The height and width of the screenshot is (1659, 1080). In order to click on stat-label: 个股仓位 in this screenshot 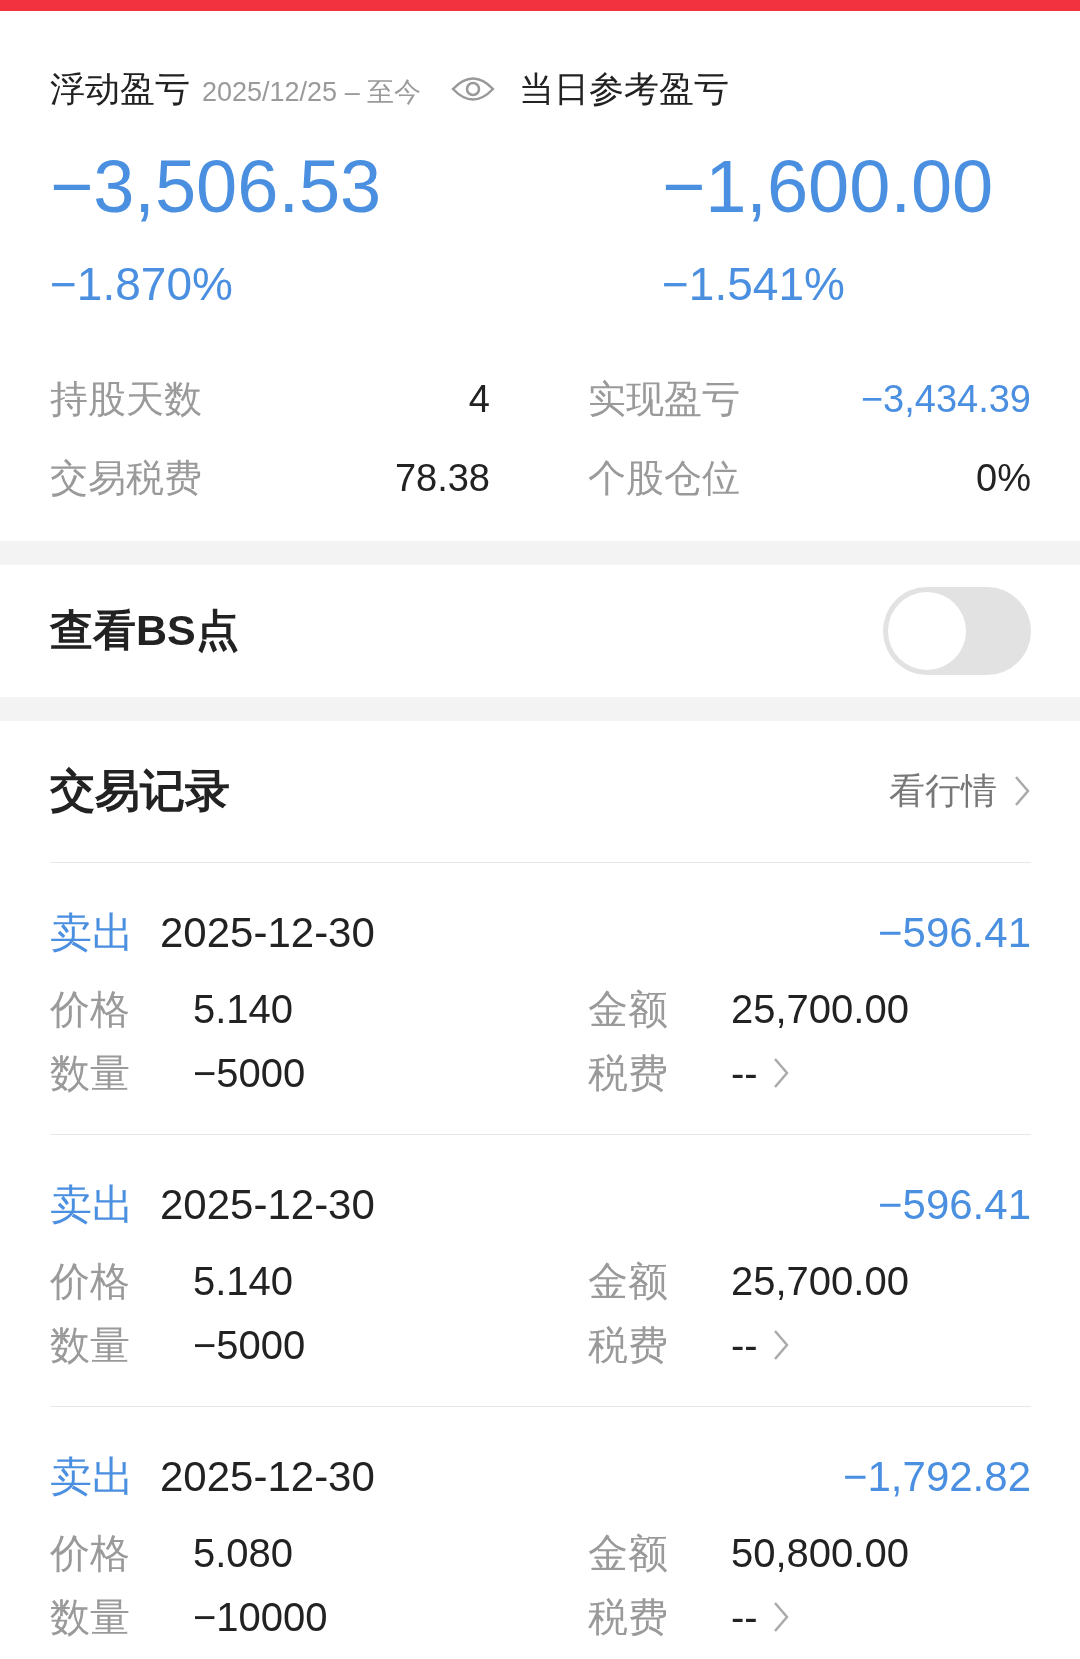, I will do `click(664, 478)`.